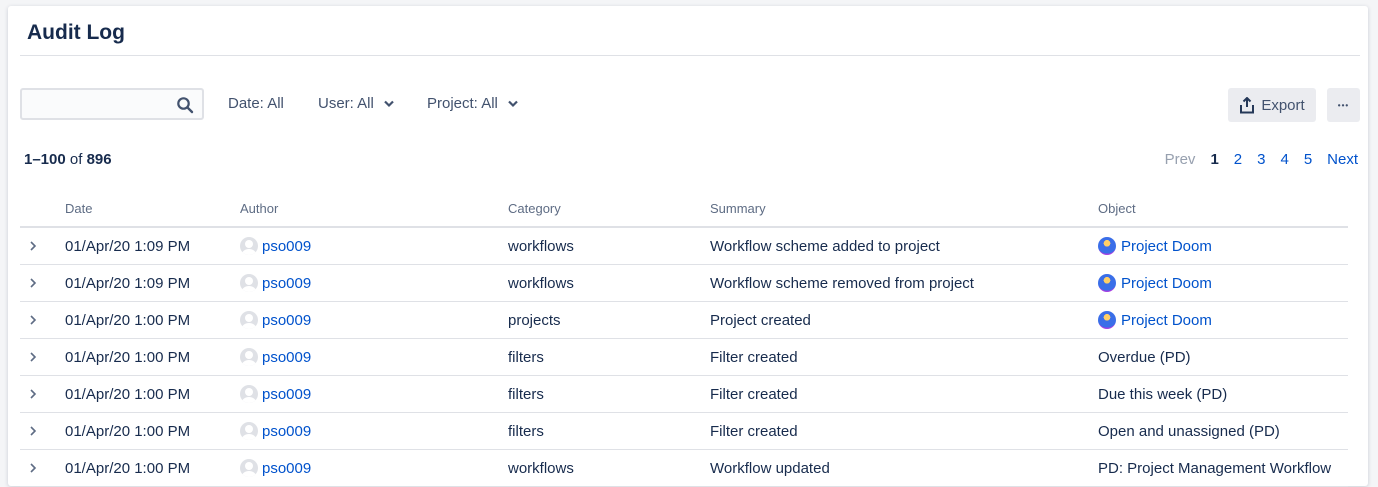 The image size is (1378, 487). Describe the element at coordinates (1214, 159) in the screenshot. I see `pagination-current-page: 1` at that location.